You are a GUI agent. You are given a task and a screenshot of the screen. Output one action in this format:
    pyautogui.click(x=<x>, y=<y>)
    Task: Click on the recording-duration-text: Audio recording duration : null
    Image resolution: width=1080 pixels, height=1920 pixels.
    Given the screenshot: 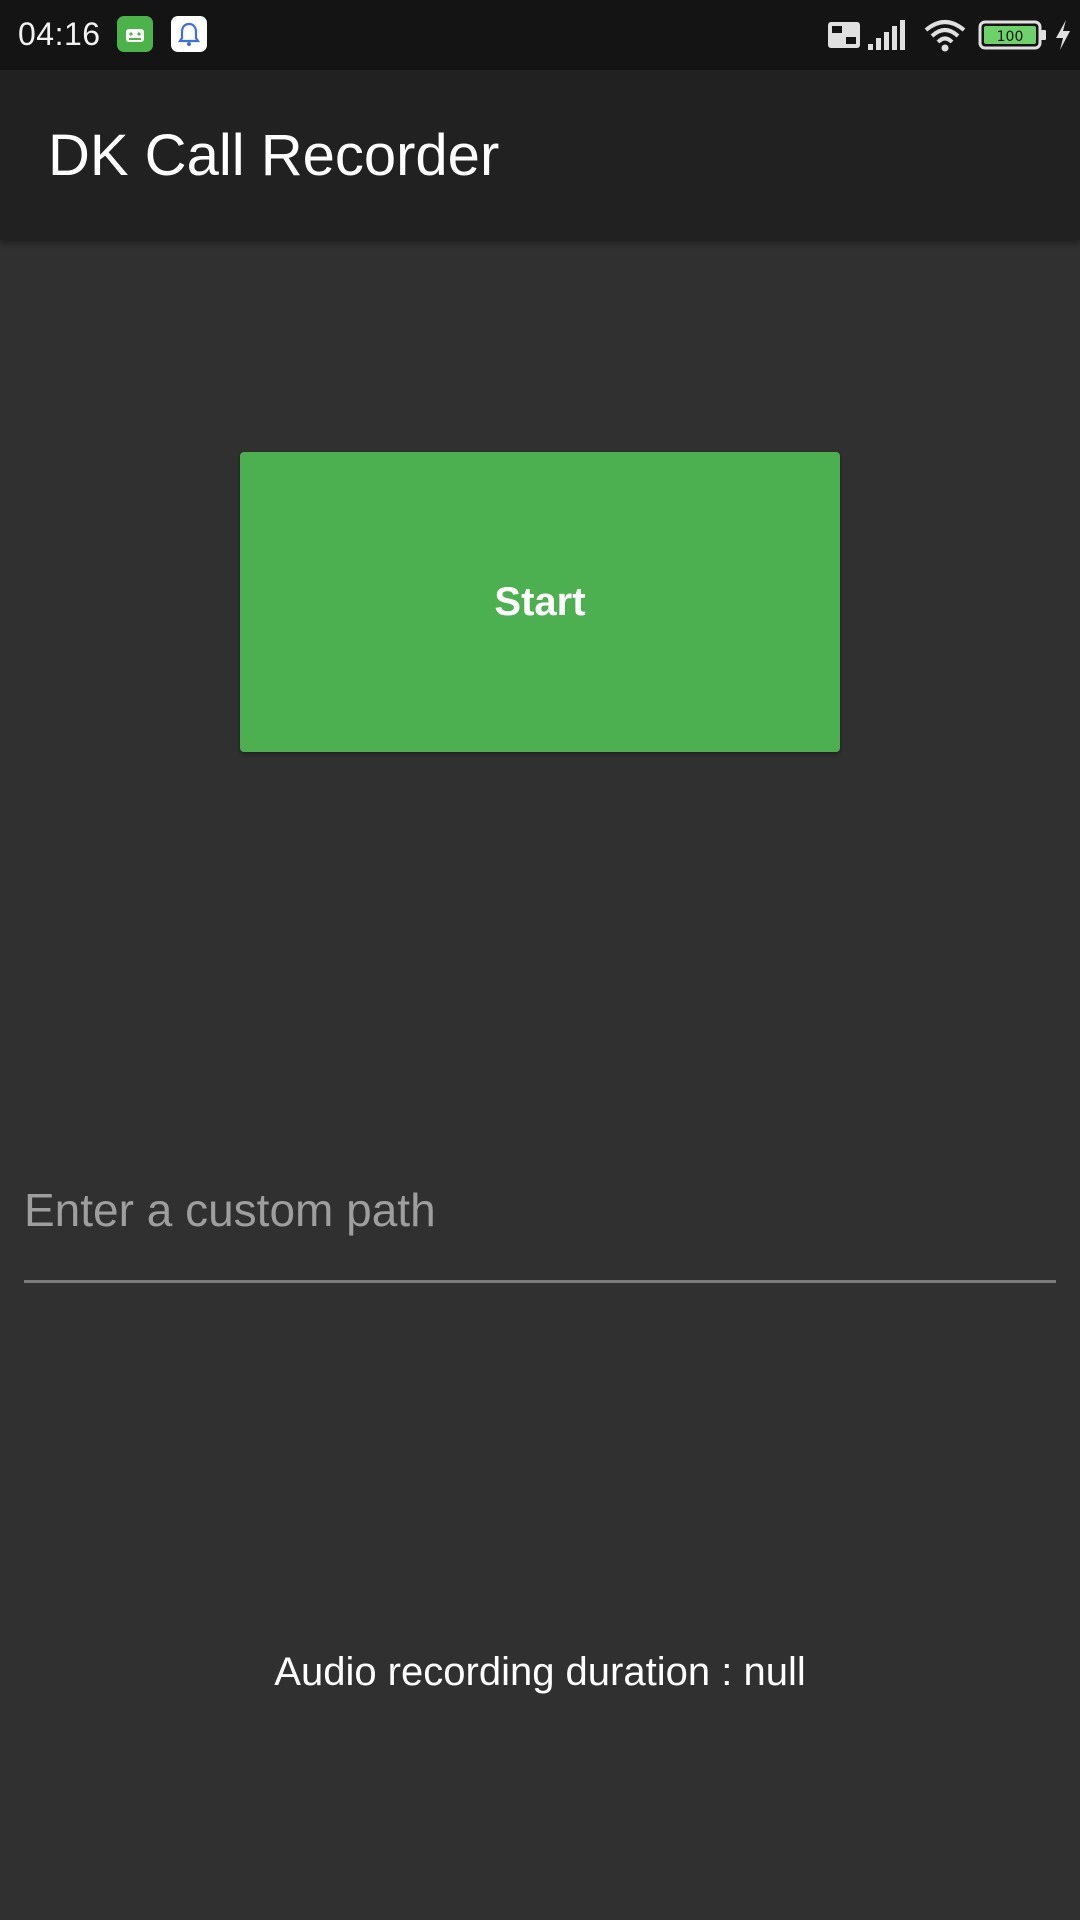 What is the action you would take?
    pyautogui.click(x=540, y=1672)
    